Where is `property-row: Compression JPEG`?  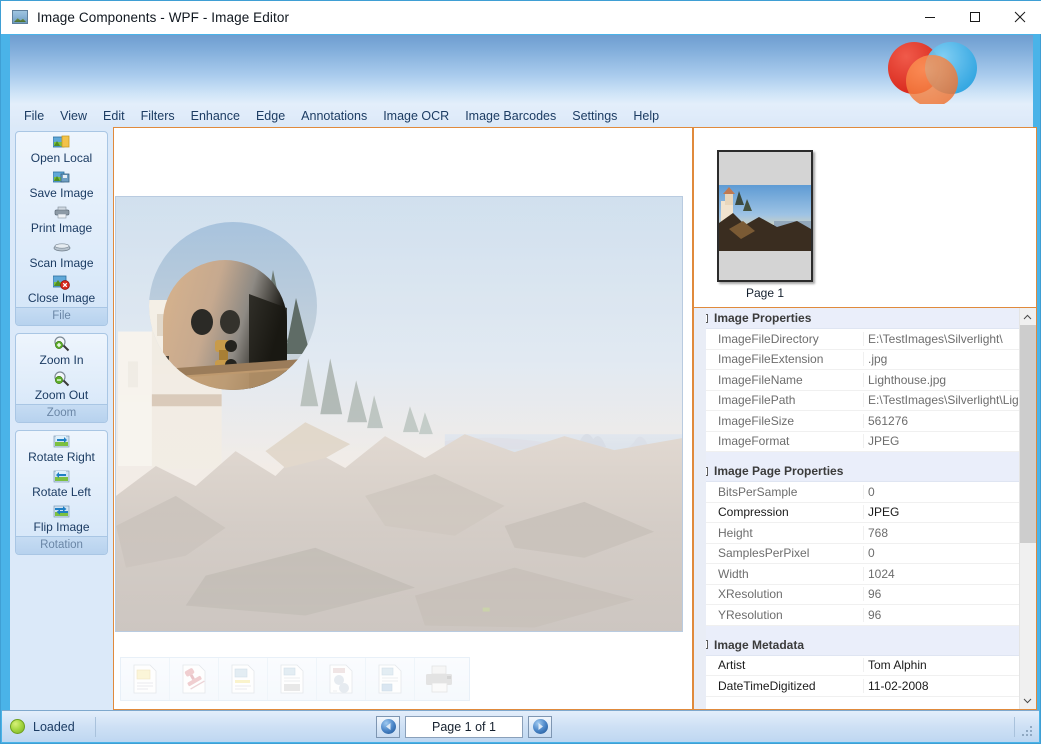 property-row: Compression JPEG is located at coordinates (862, 513).